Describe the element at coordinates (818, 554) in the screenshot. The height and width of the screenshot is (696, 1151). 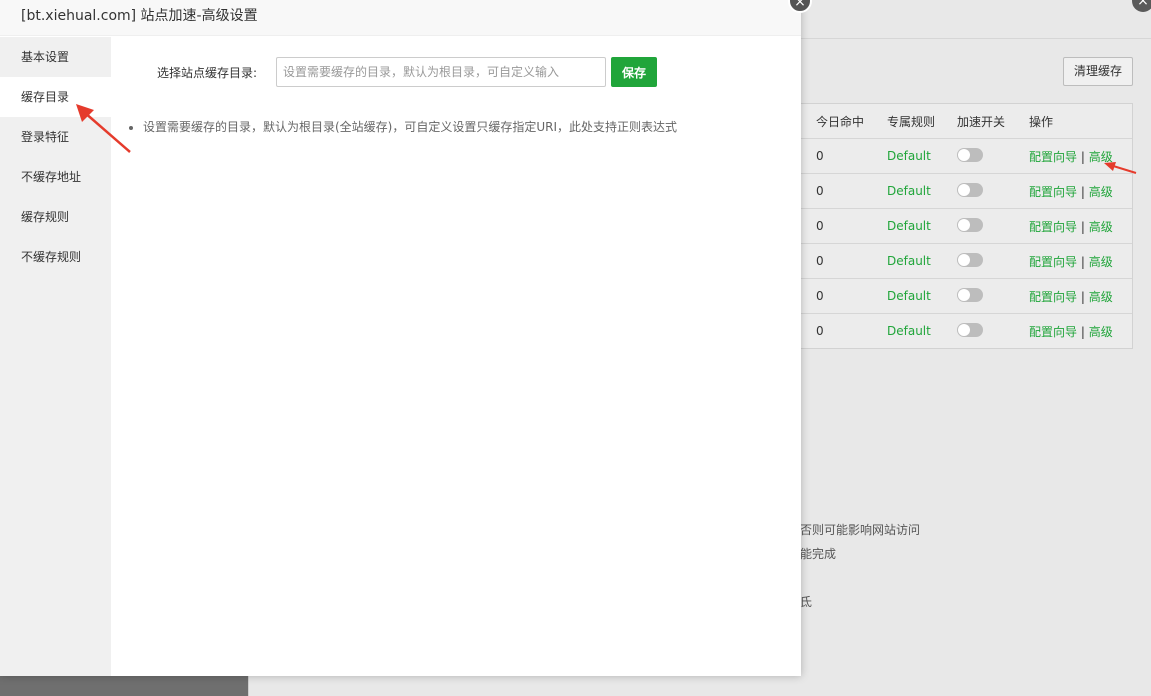
I see `background-note: 能完成` at that location.